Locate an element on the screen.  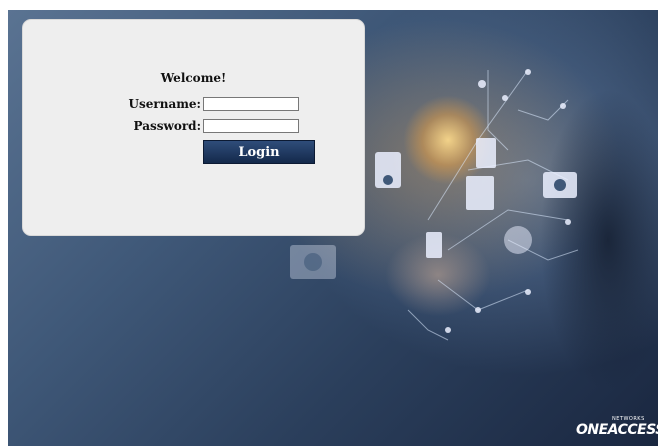
oneaccess-logo: ONEACCESS is located at coordinates (617, 430).